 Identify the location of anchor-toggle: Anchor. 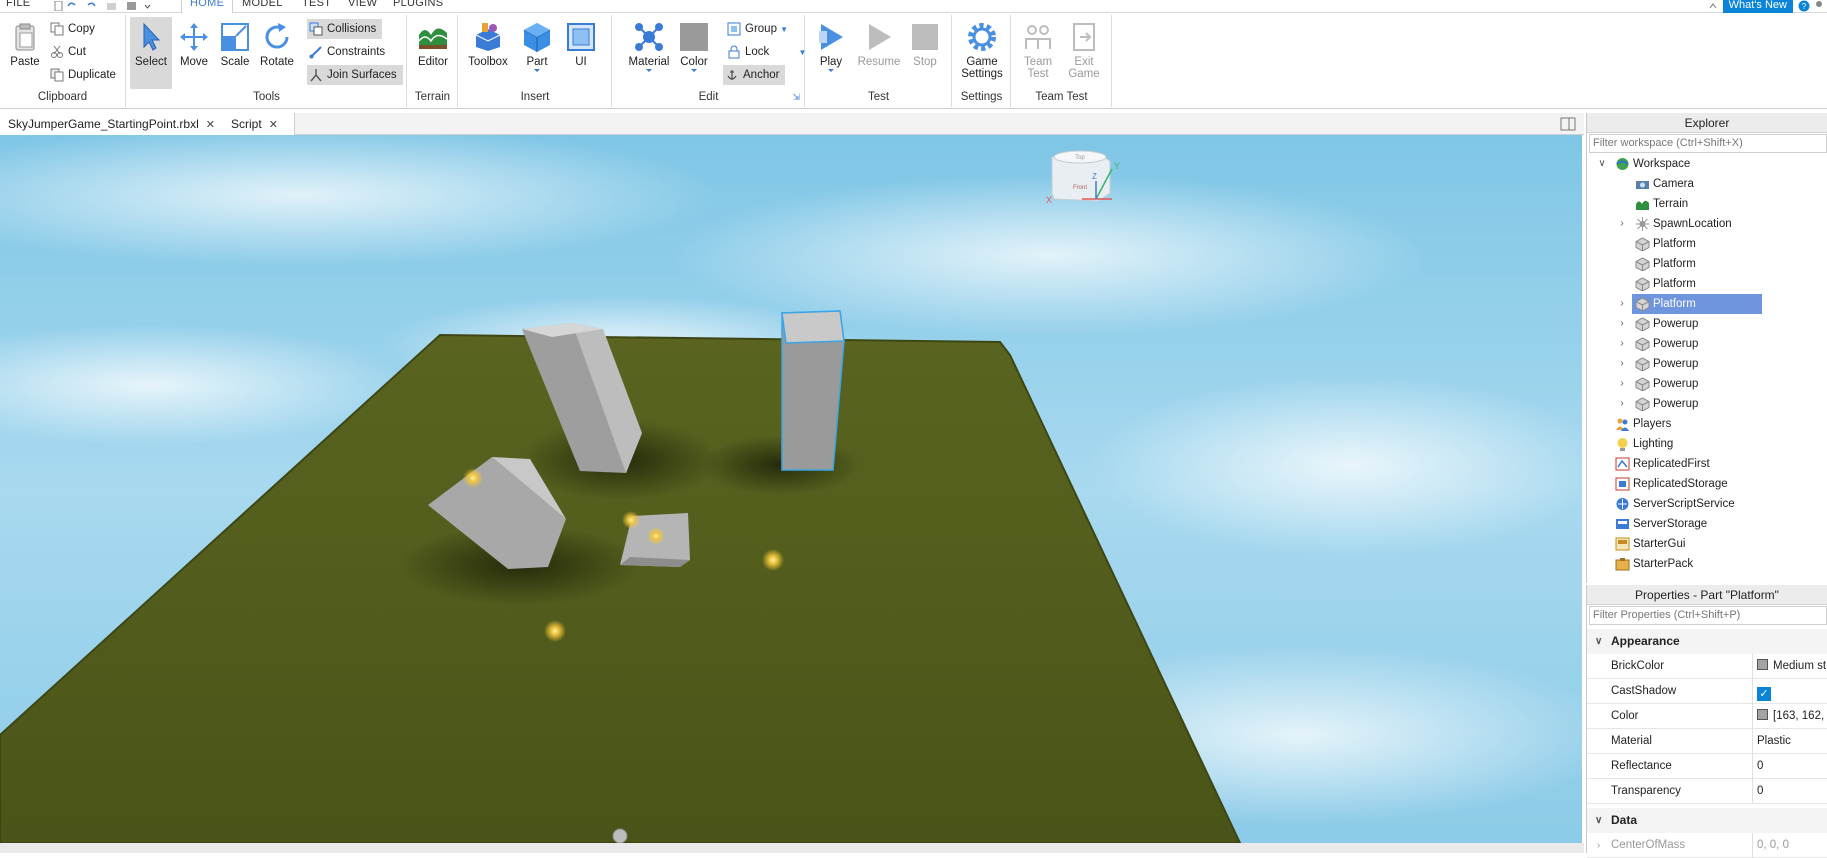
(754, 75).